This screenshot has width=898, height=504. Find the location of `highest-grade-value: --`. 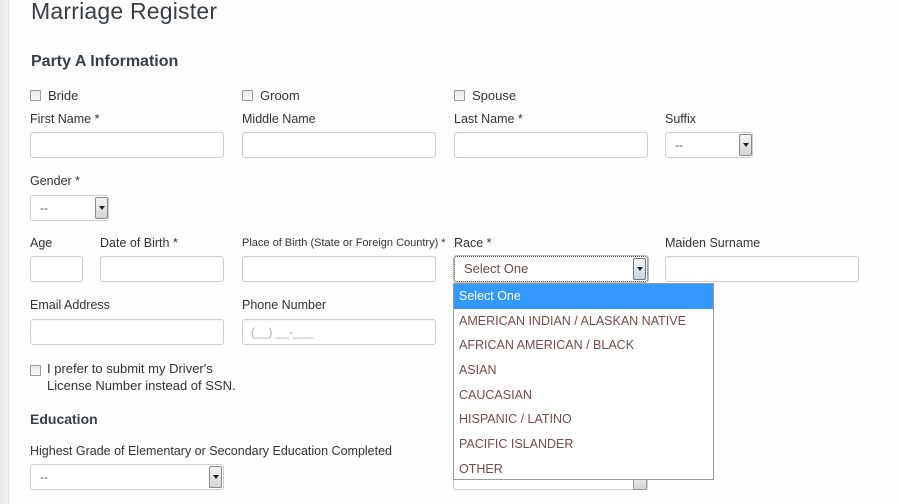

highest-grade-value: -- is located at coordinates (44, 477).